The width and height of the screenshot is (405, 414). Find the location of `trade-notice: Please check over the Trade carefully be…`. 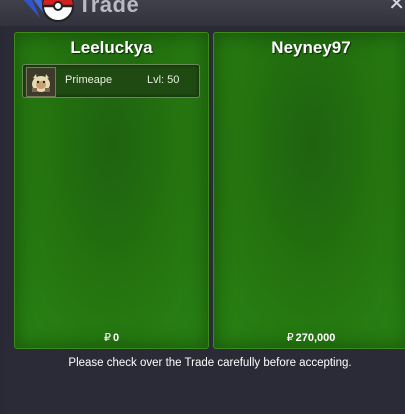

trade-notice: Please check over the Trade carefully be… is located at coordinates (210, 363).